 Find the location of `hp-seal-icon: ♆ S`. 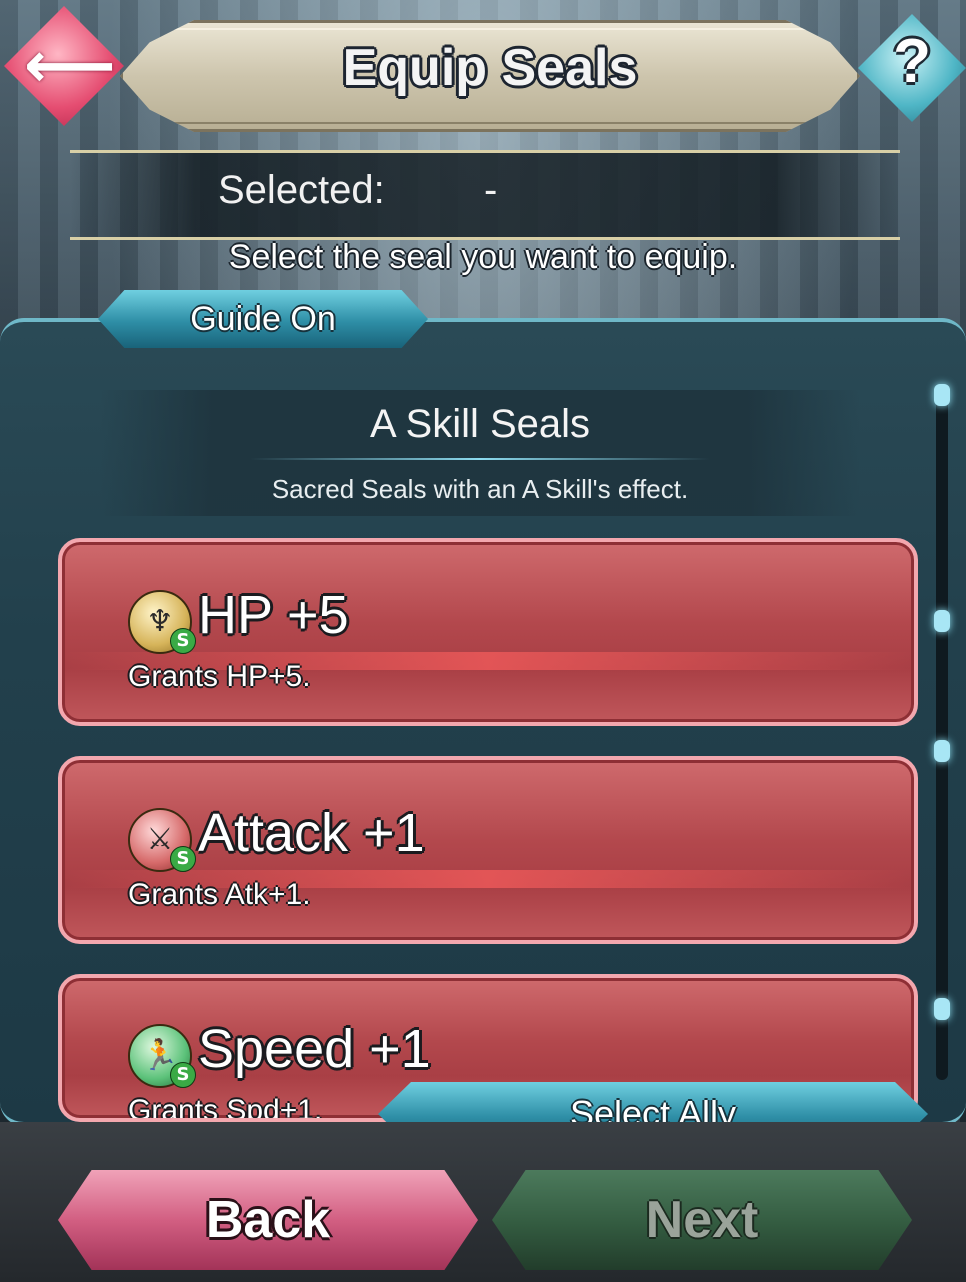

hp-seal-icon: ♆ S is located at coordinates (162, 622).